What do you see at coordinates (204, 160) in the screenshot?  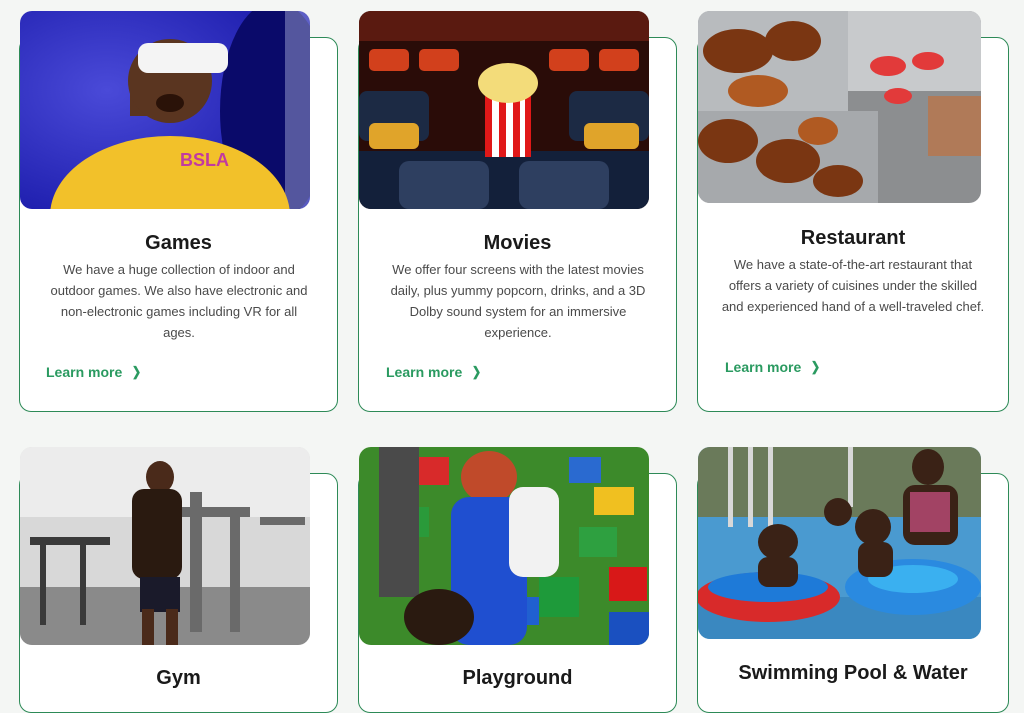 I see `svg-text: BSLA` at bounding box center [204, 160].